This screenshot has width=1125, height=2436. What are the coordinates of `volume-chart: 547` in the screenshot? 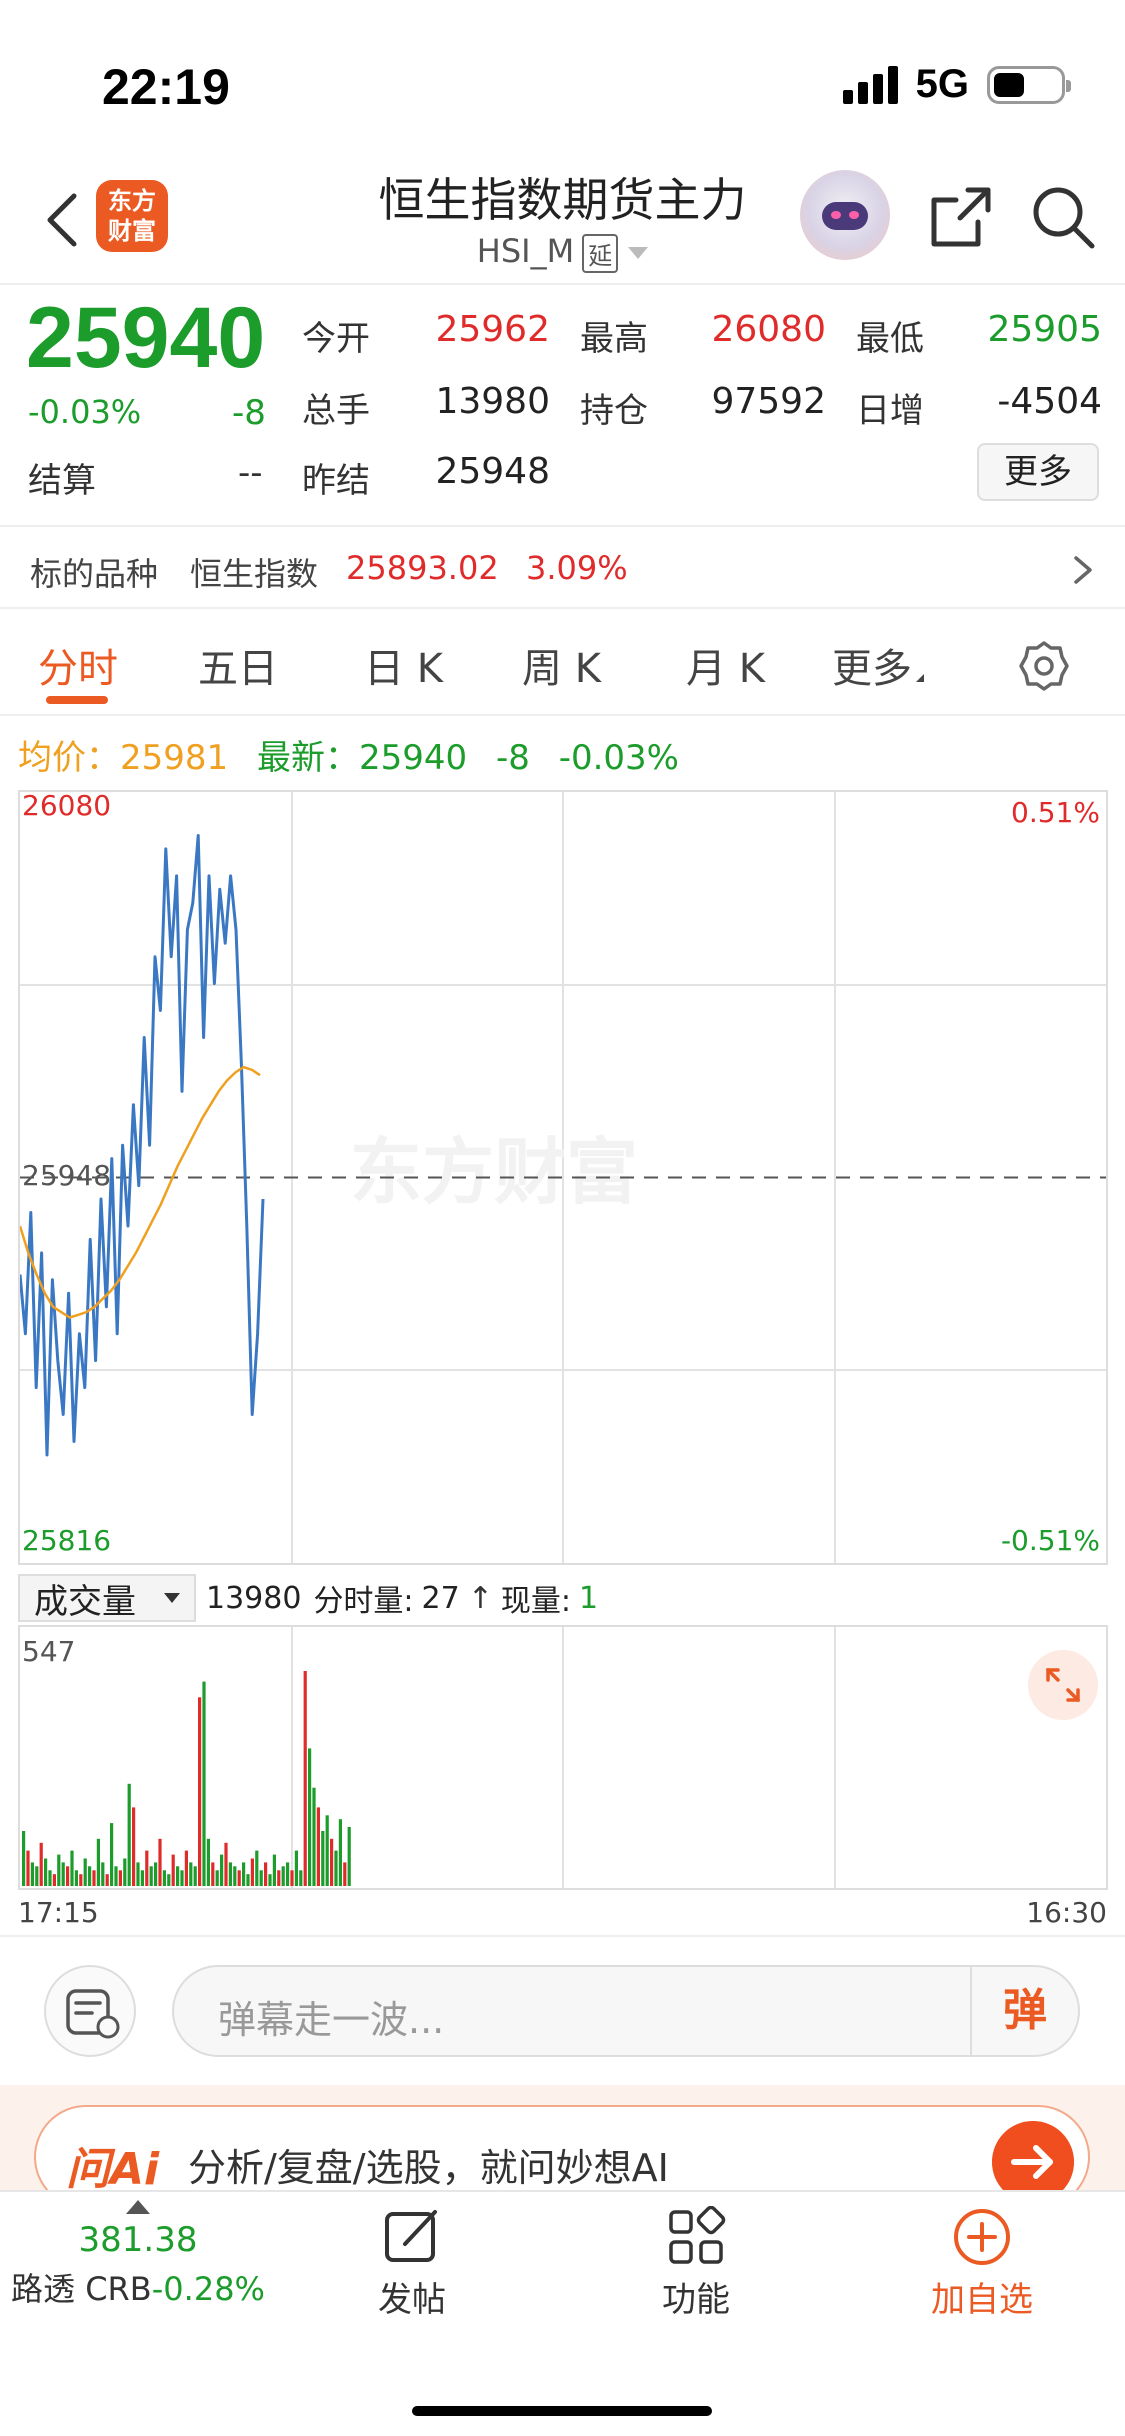 It's located at (563, 1757).